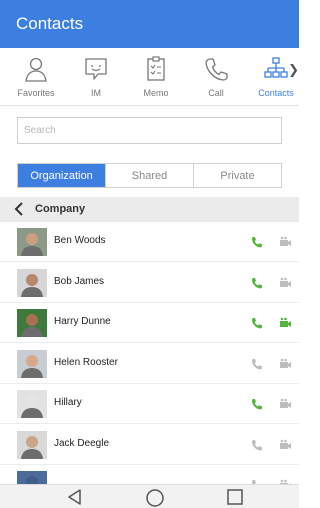  I want to click on contact-row: Ben Woods, so click(149, 242).